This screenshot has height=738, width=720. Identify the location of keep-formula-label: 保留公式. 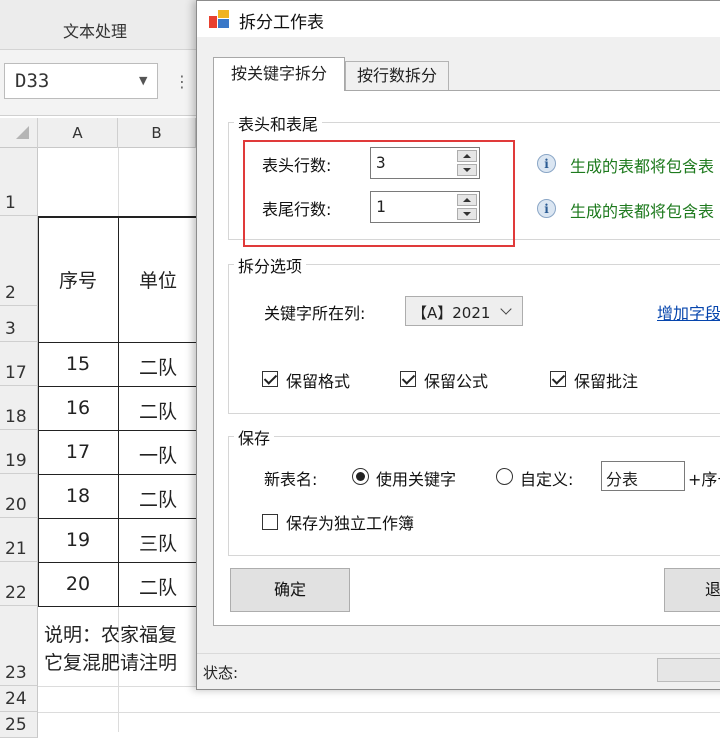
(456, 380).